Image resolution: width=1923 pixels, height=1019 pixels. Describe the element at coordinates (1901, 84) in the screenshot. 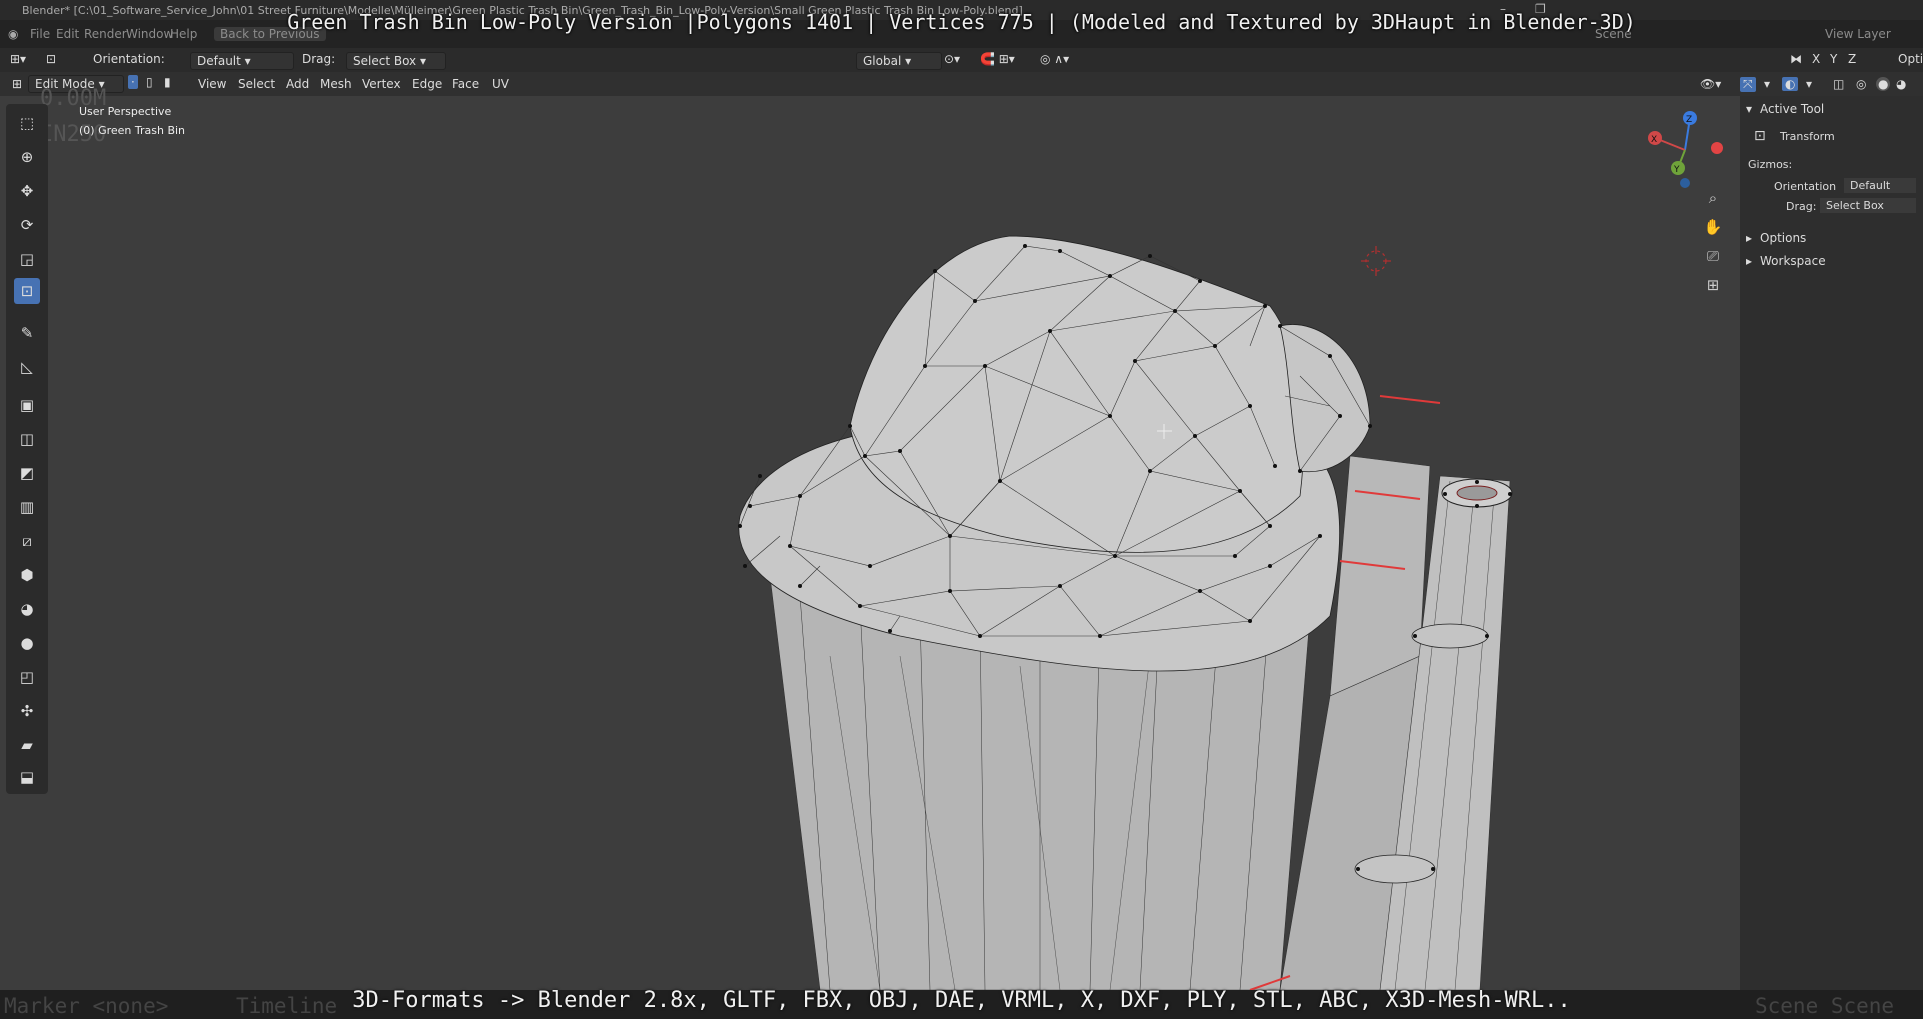

I see `material-shading-icon: ◕` at that location.